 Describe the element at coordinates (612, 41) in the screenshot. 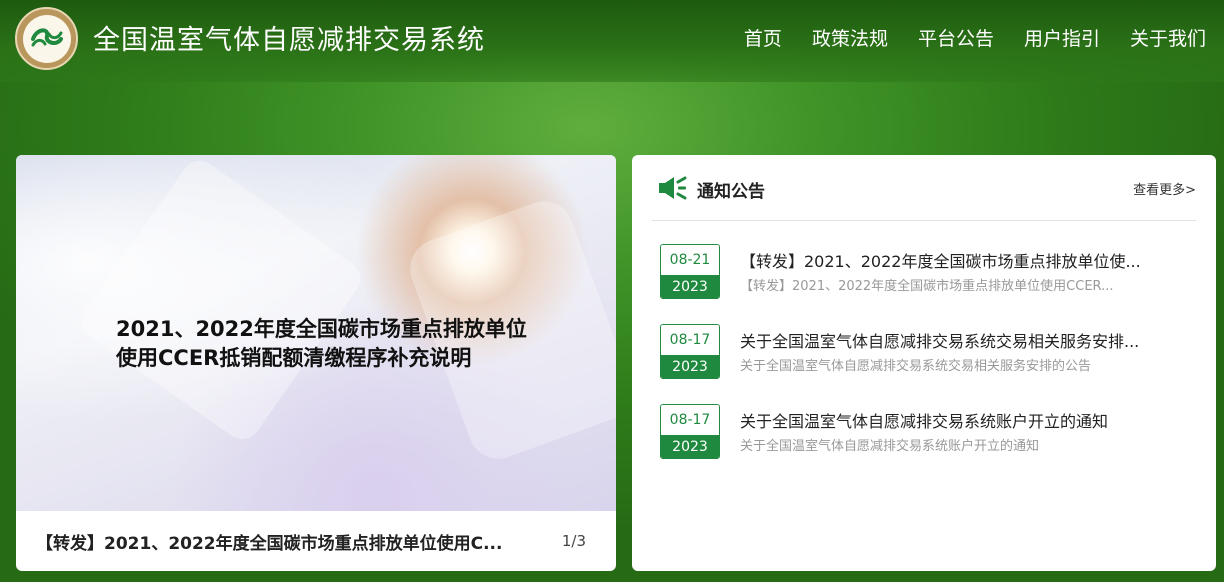

I see `top-header: 全国温室气体自愿减排交易系统 首页 政策法规 平台公告 用户指引 关于我们` at that location.